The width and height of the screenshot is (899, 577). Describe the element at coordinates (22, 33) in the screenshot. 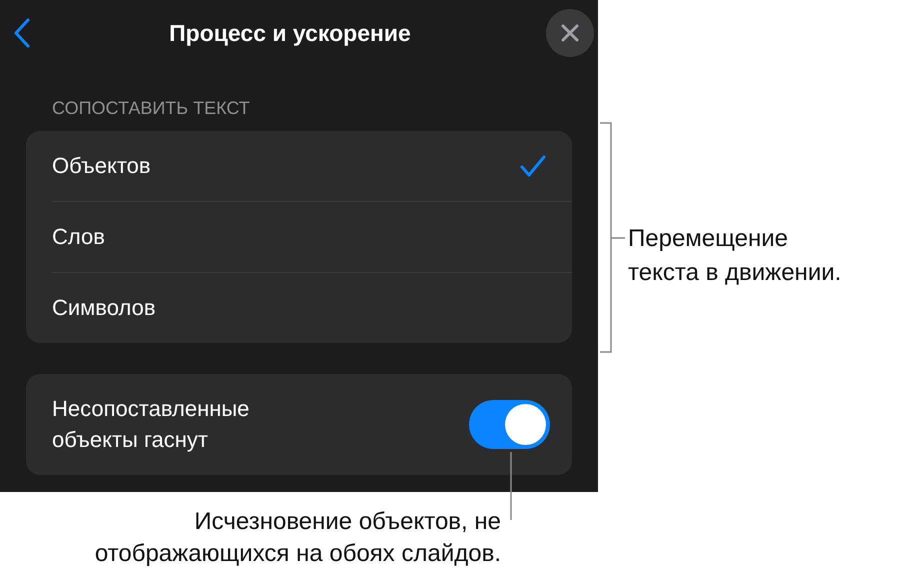

I see `chevron-left-icon` at that location.